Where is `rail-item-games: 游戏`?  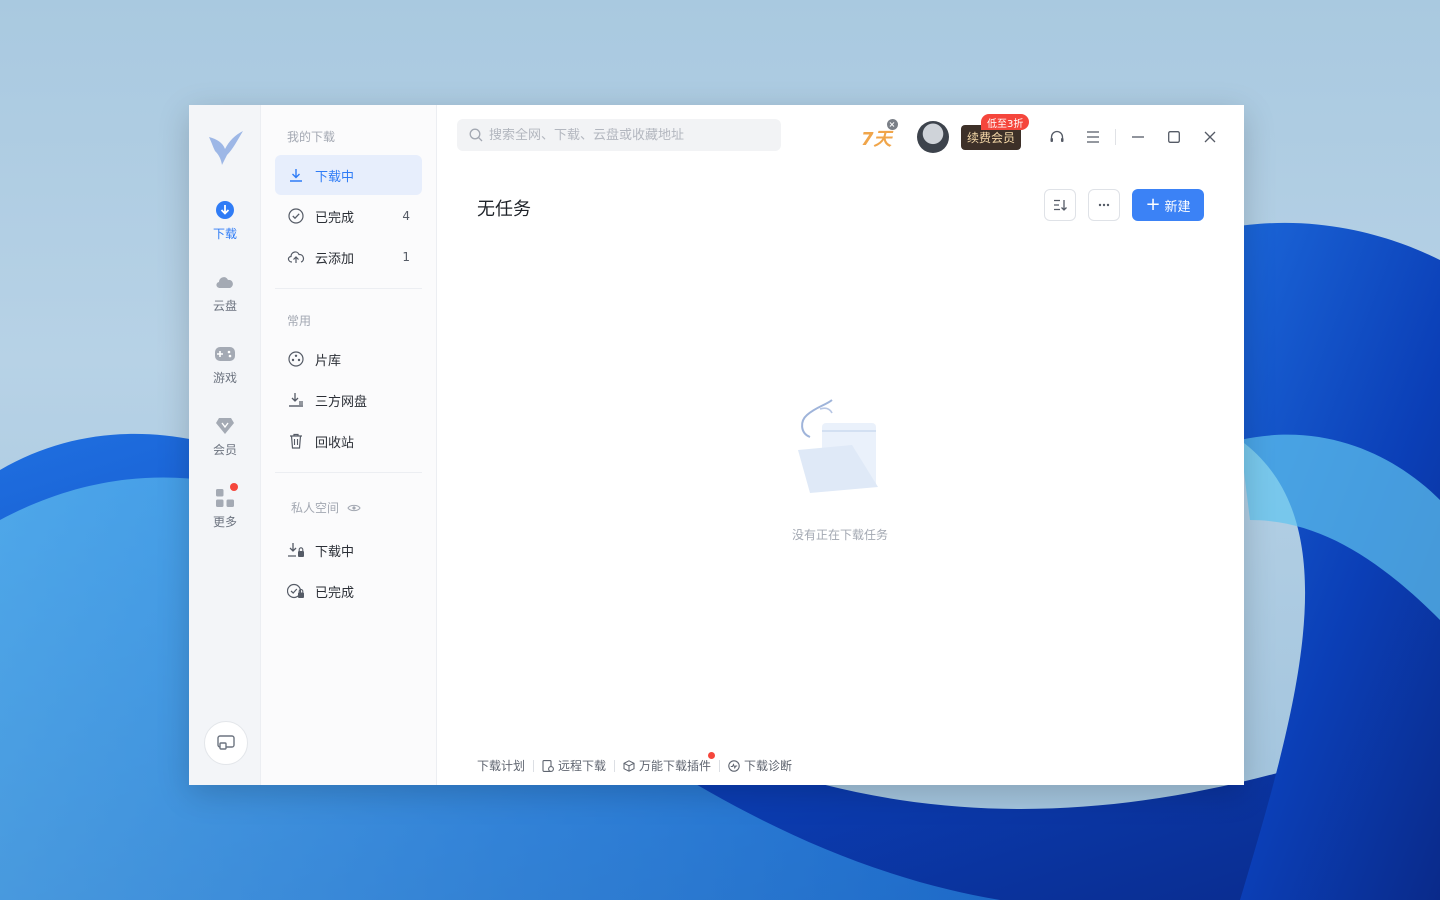 rail-item-games: 游戏 is located at coordinates (225, 371).